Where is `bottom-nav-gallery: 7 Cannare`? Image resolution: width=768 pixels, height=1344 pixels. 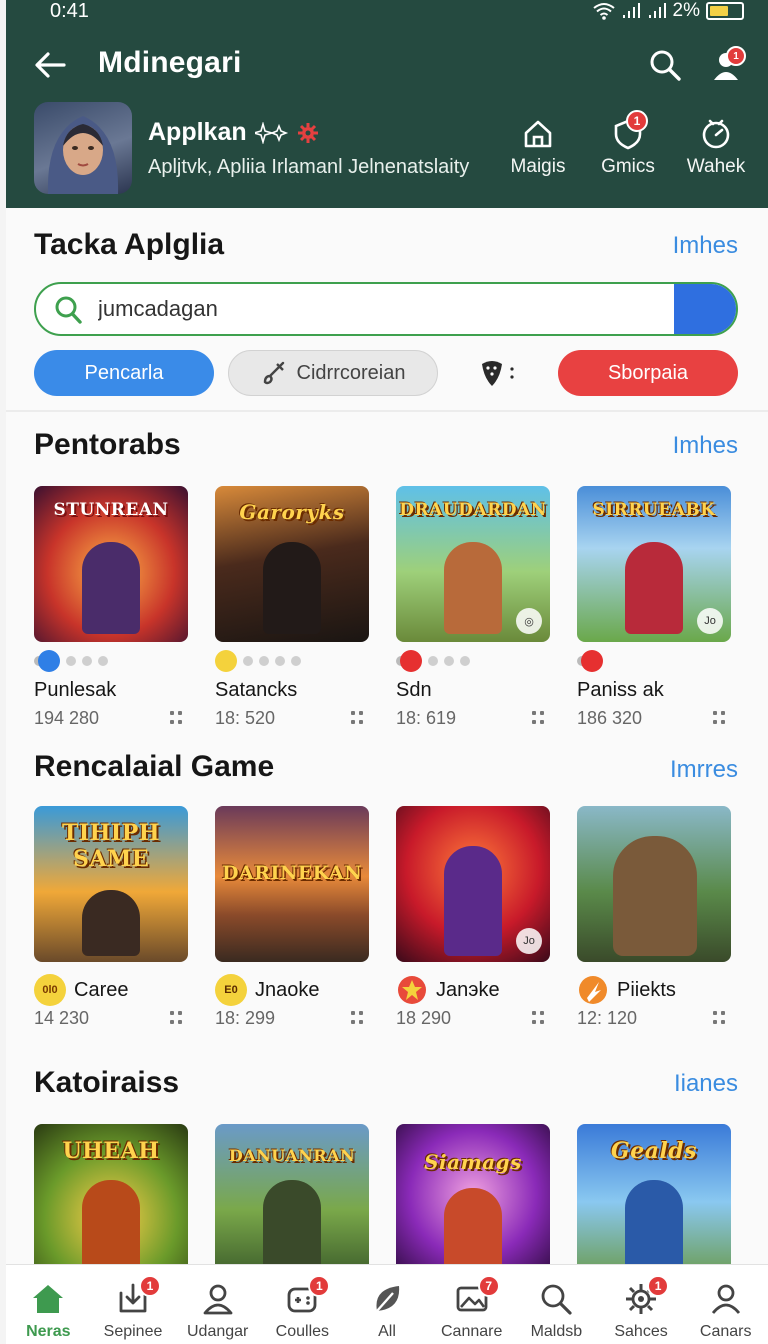
bottom-nav-gallery: 7 Cannare is located at coordinates (471, 1304).